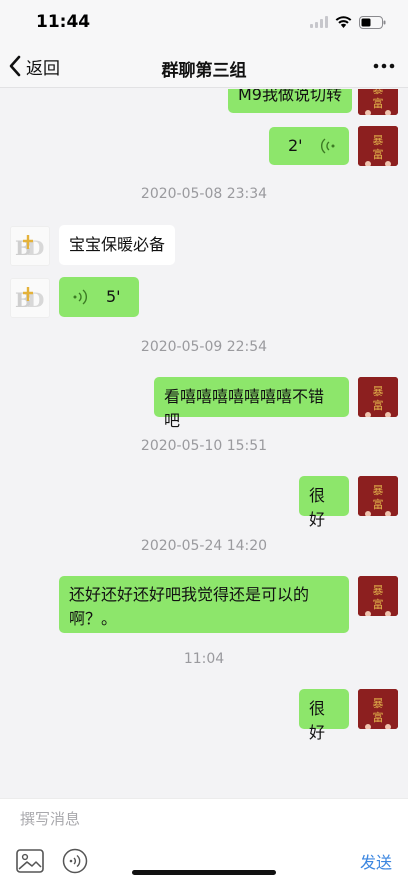 This screenshot has width=408, height=883. Describe the element at coordinates (204, 872) in the screenshot. I see `home-indicator` at that location.